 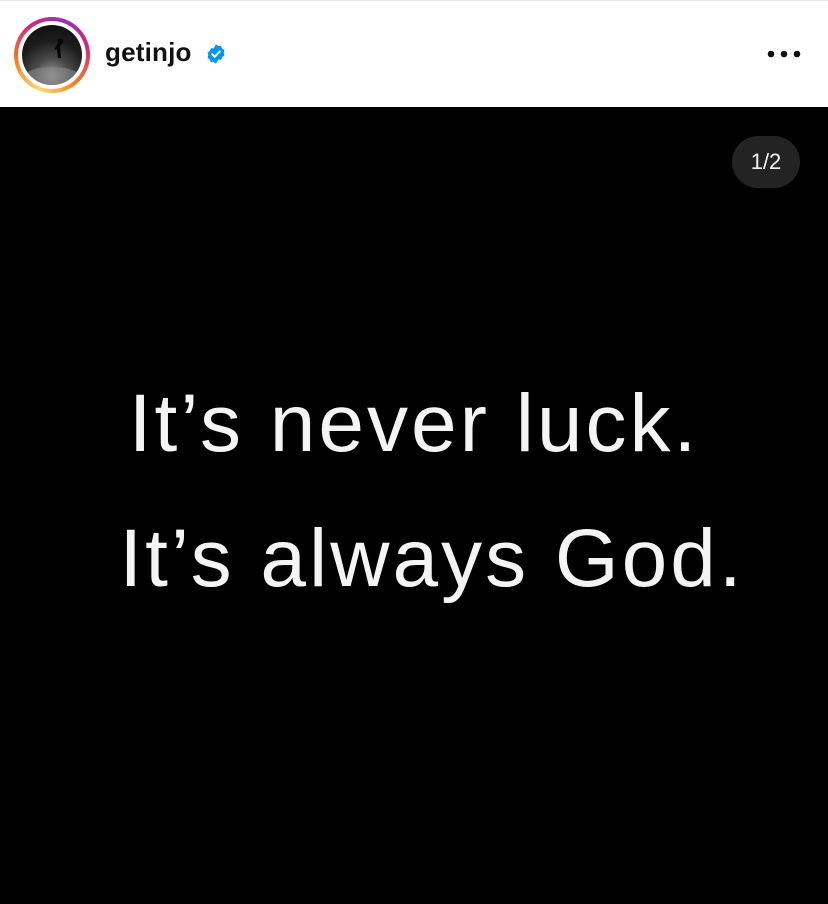 What do you see at coordinates (414, 423) in the screenshot?
I see `quote-line-1: It’s never luck.` at bounding box center [414, 423].